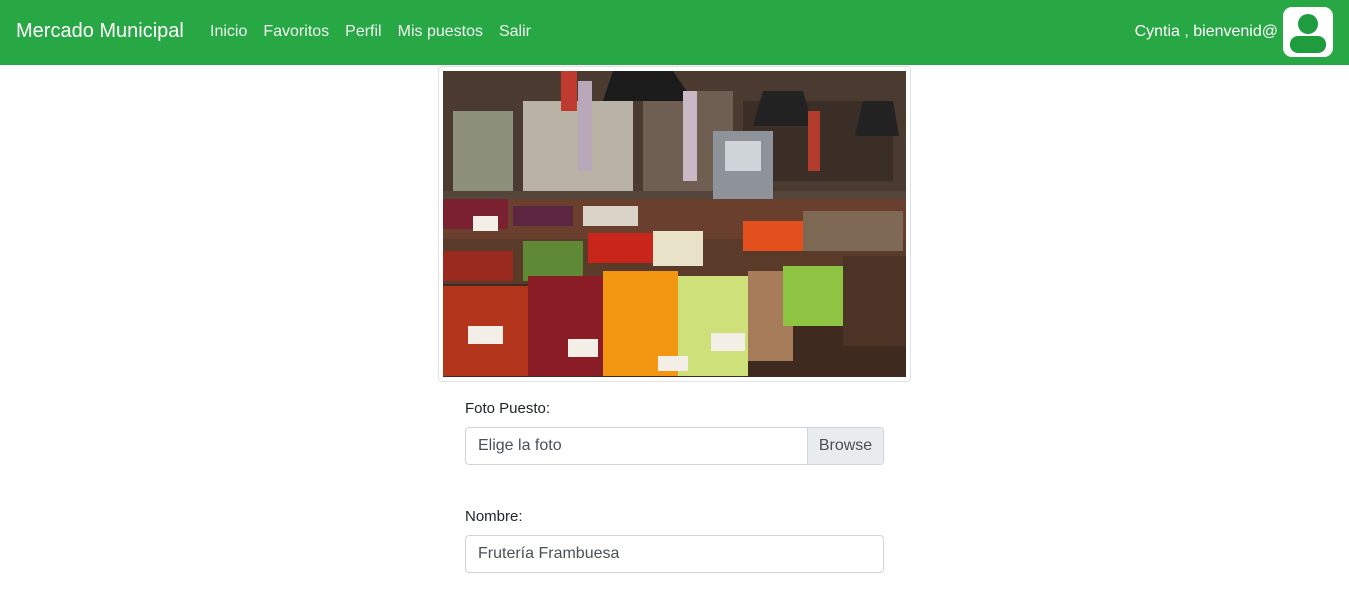 This screenshot has width=1349, height=594. What do you see at coordinates (440, 32) in the screenshot?
I see `nav-link-mis-puestos: Mis puestos` at bounding box center [440, 32].